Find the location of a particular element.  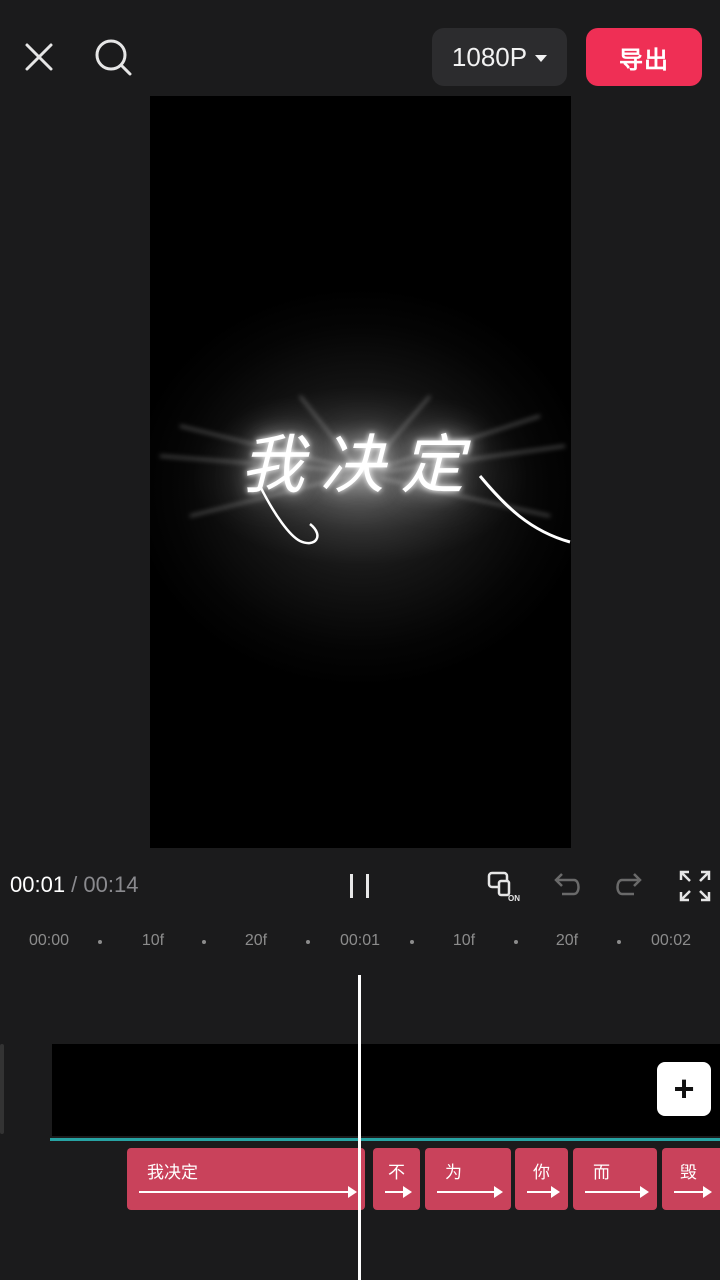

playback-controls: 00:01 / 00:14 ON is located at coordinates (360, 885).